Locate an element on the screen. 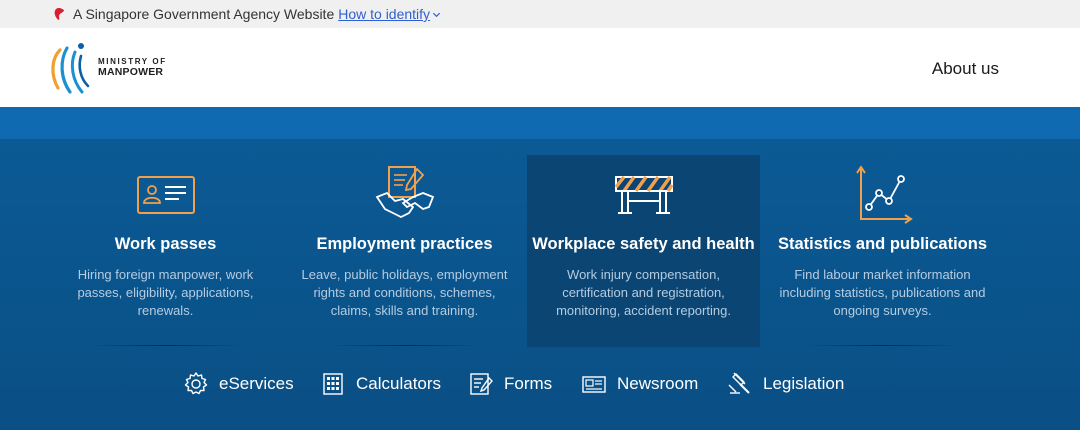 The image size is (1080, 430). logo-text: MINISTRY OF MANPOWER is located at coordinates (132, 67).